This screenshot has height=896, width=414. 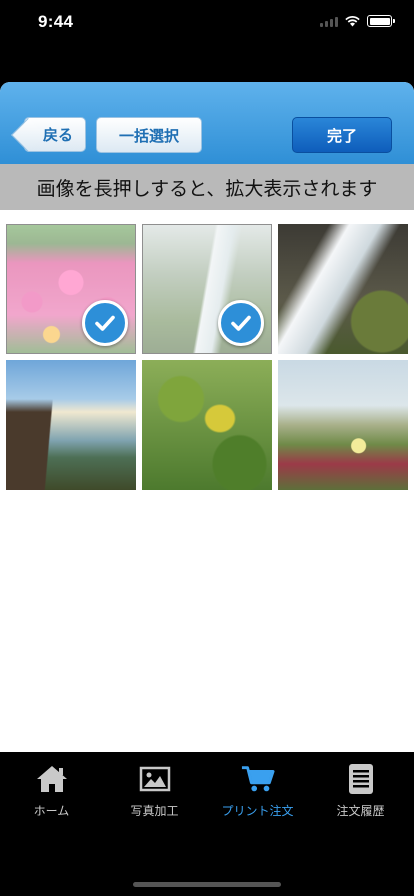 What do you see at coordinates (207, 22) in the screenshot?
I see `status-bar: 9:44` at bounding box center [207, 22].